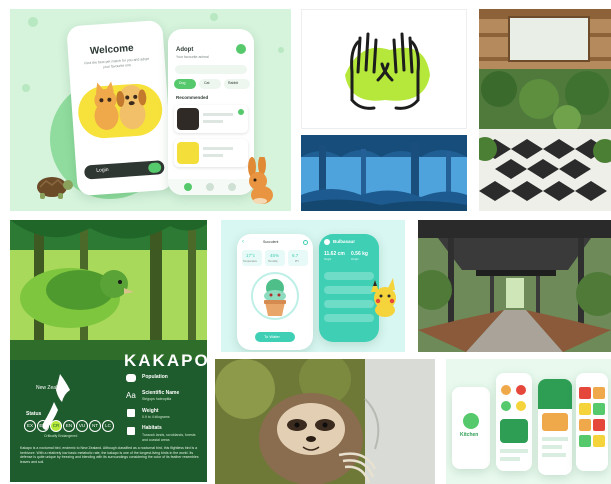 Image resolution: width=611 pixels, height=484 pixels. I want to click on forest-illustration, so click(384, 173).